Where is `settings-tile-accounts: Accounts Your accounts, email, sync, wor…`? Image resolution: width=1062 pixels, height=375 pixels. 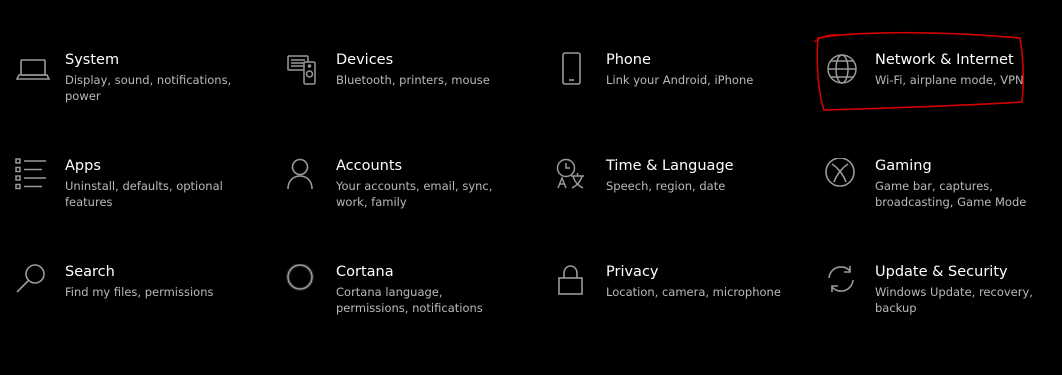
settings-tile-accounts: Accounts Your accounts, email, sync, wor… is located at coordinates (406, 196).